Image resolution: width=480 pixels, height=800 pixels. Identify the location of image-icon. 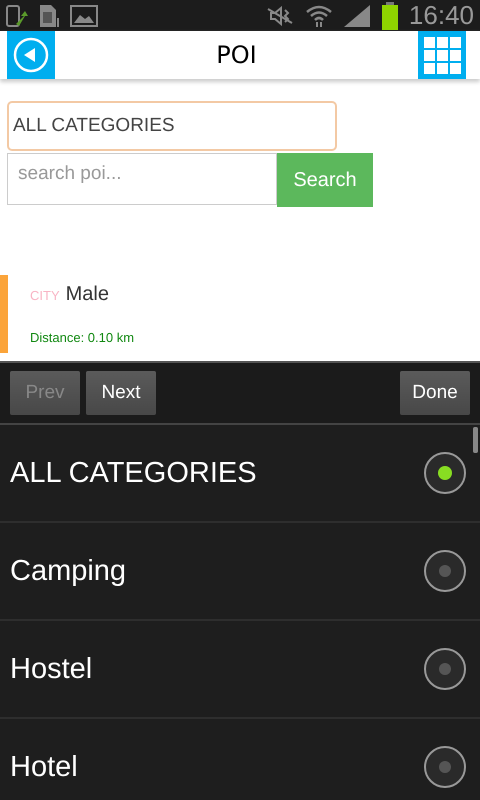
(84, 16).